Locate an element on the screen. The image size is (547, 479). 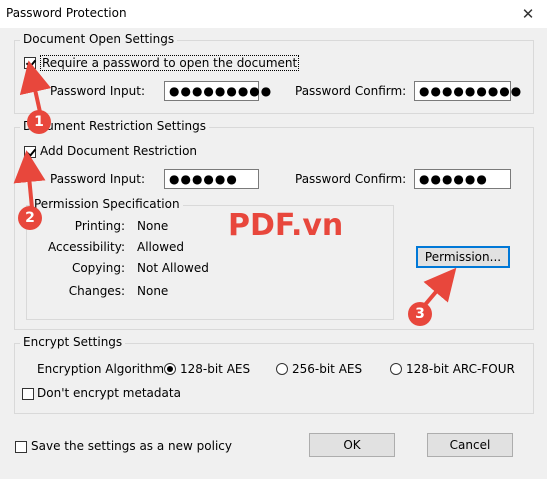
badge-2: 2 is located at coordinates (30, 218).